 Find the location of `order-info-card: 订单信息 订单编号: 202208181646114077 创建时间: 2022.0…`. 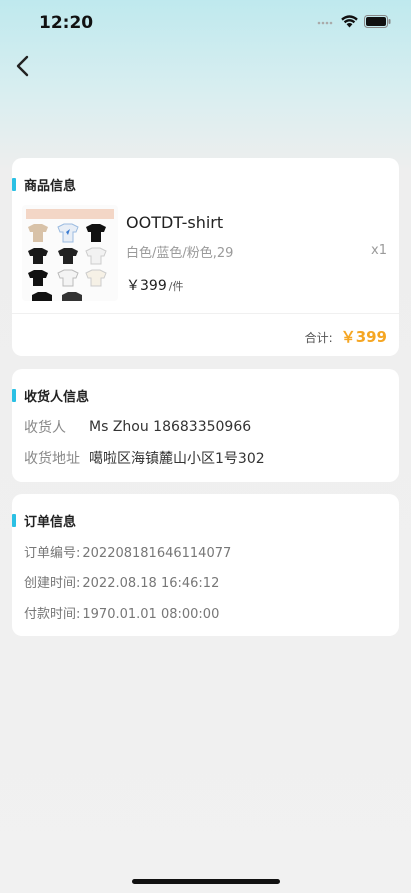

order-info-card: 订单信息 订单编号: 202208181646114077 创建时间: 2022.0… is located at coordinates (205, 565).